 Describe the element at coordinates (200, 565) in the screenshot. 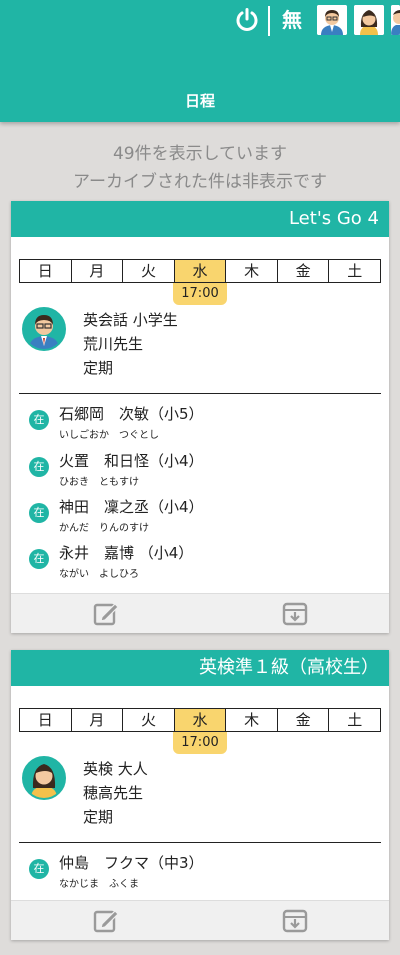

I see `student-item: 在 永井 嘉博 （小4） ながい よしひろ` at that location.